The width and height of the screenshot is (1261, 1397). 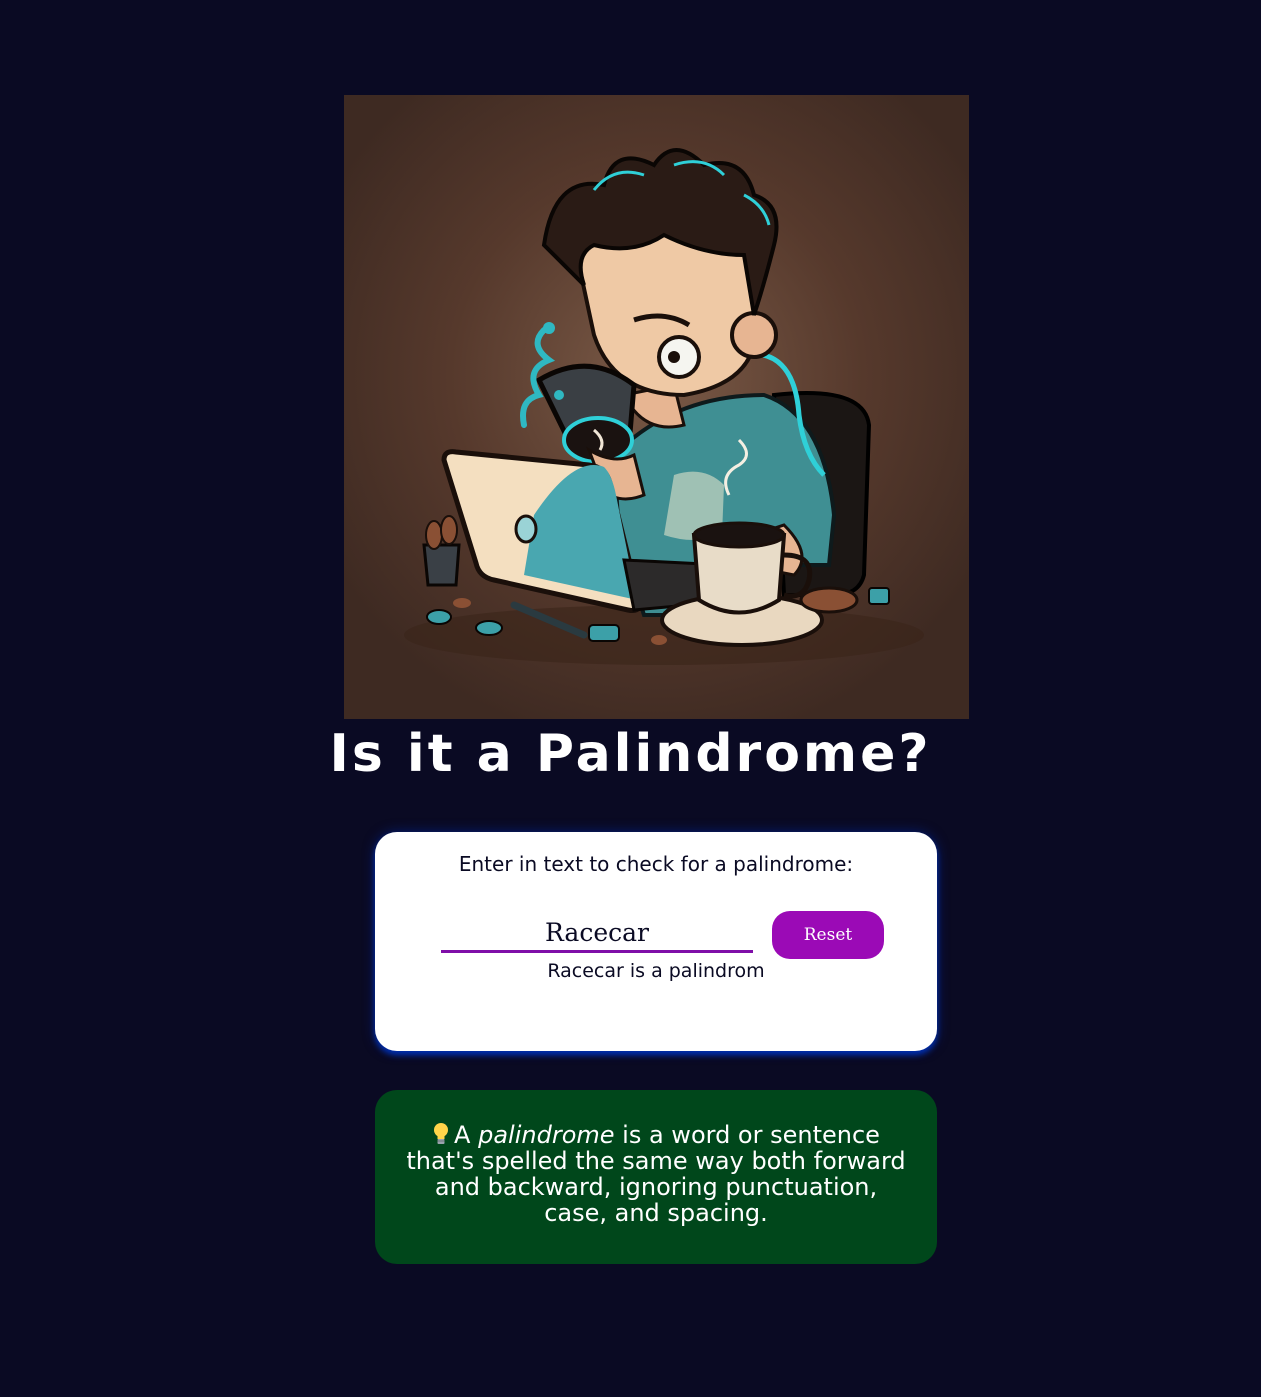 What do you see at coordinates (462, 1135) in the screenshot?
I see `definition-lead: A` at bounding box center [462, 1135].